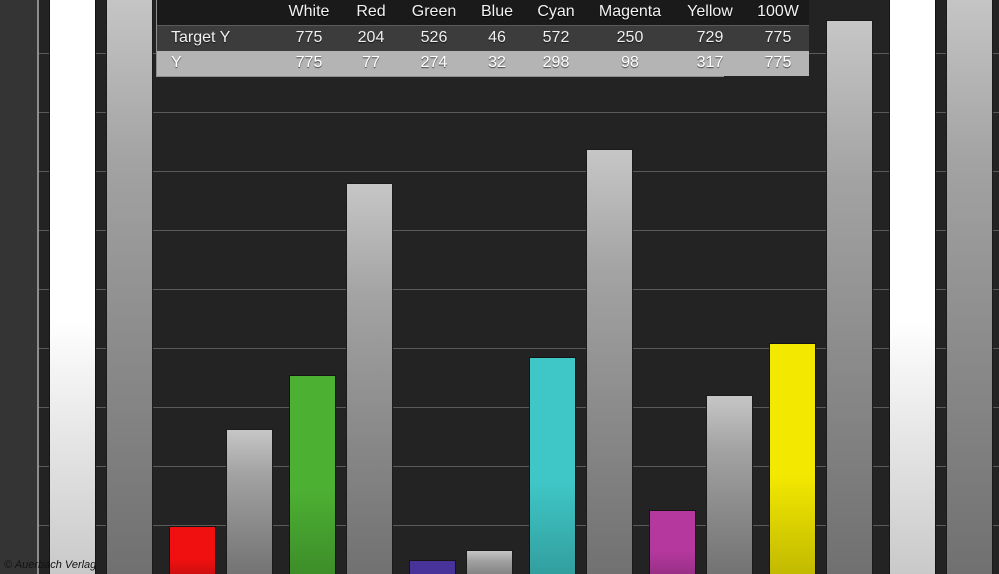 The height and width of the screenshot is (574, 999). I want to click on bar-measured-red, so click(192, 549).